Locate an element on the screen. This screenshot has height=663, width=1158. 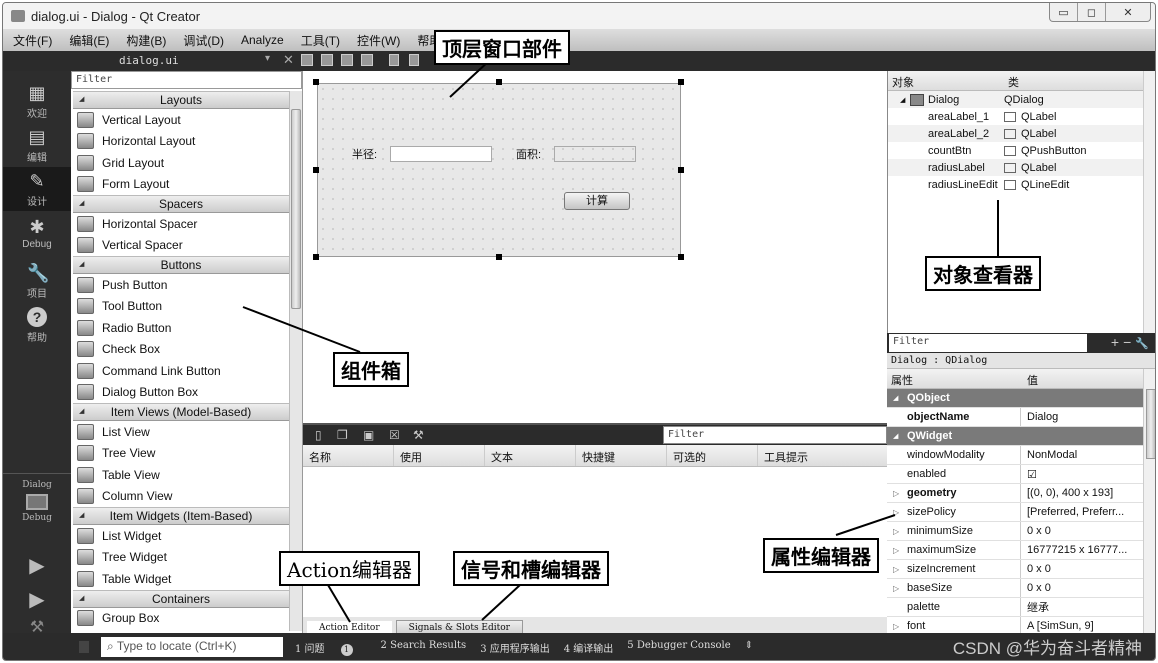
mode-projects: 🔧 项目 is located at coordinates (37, 282).